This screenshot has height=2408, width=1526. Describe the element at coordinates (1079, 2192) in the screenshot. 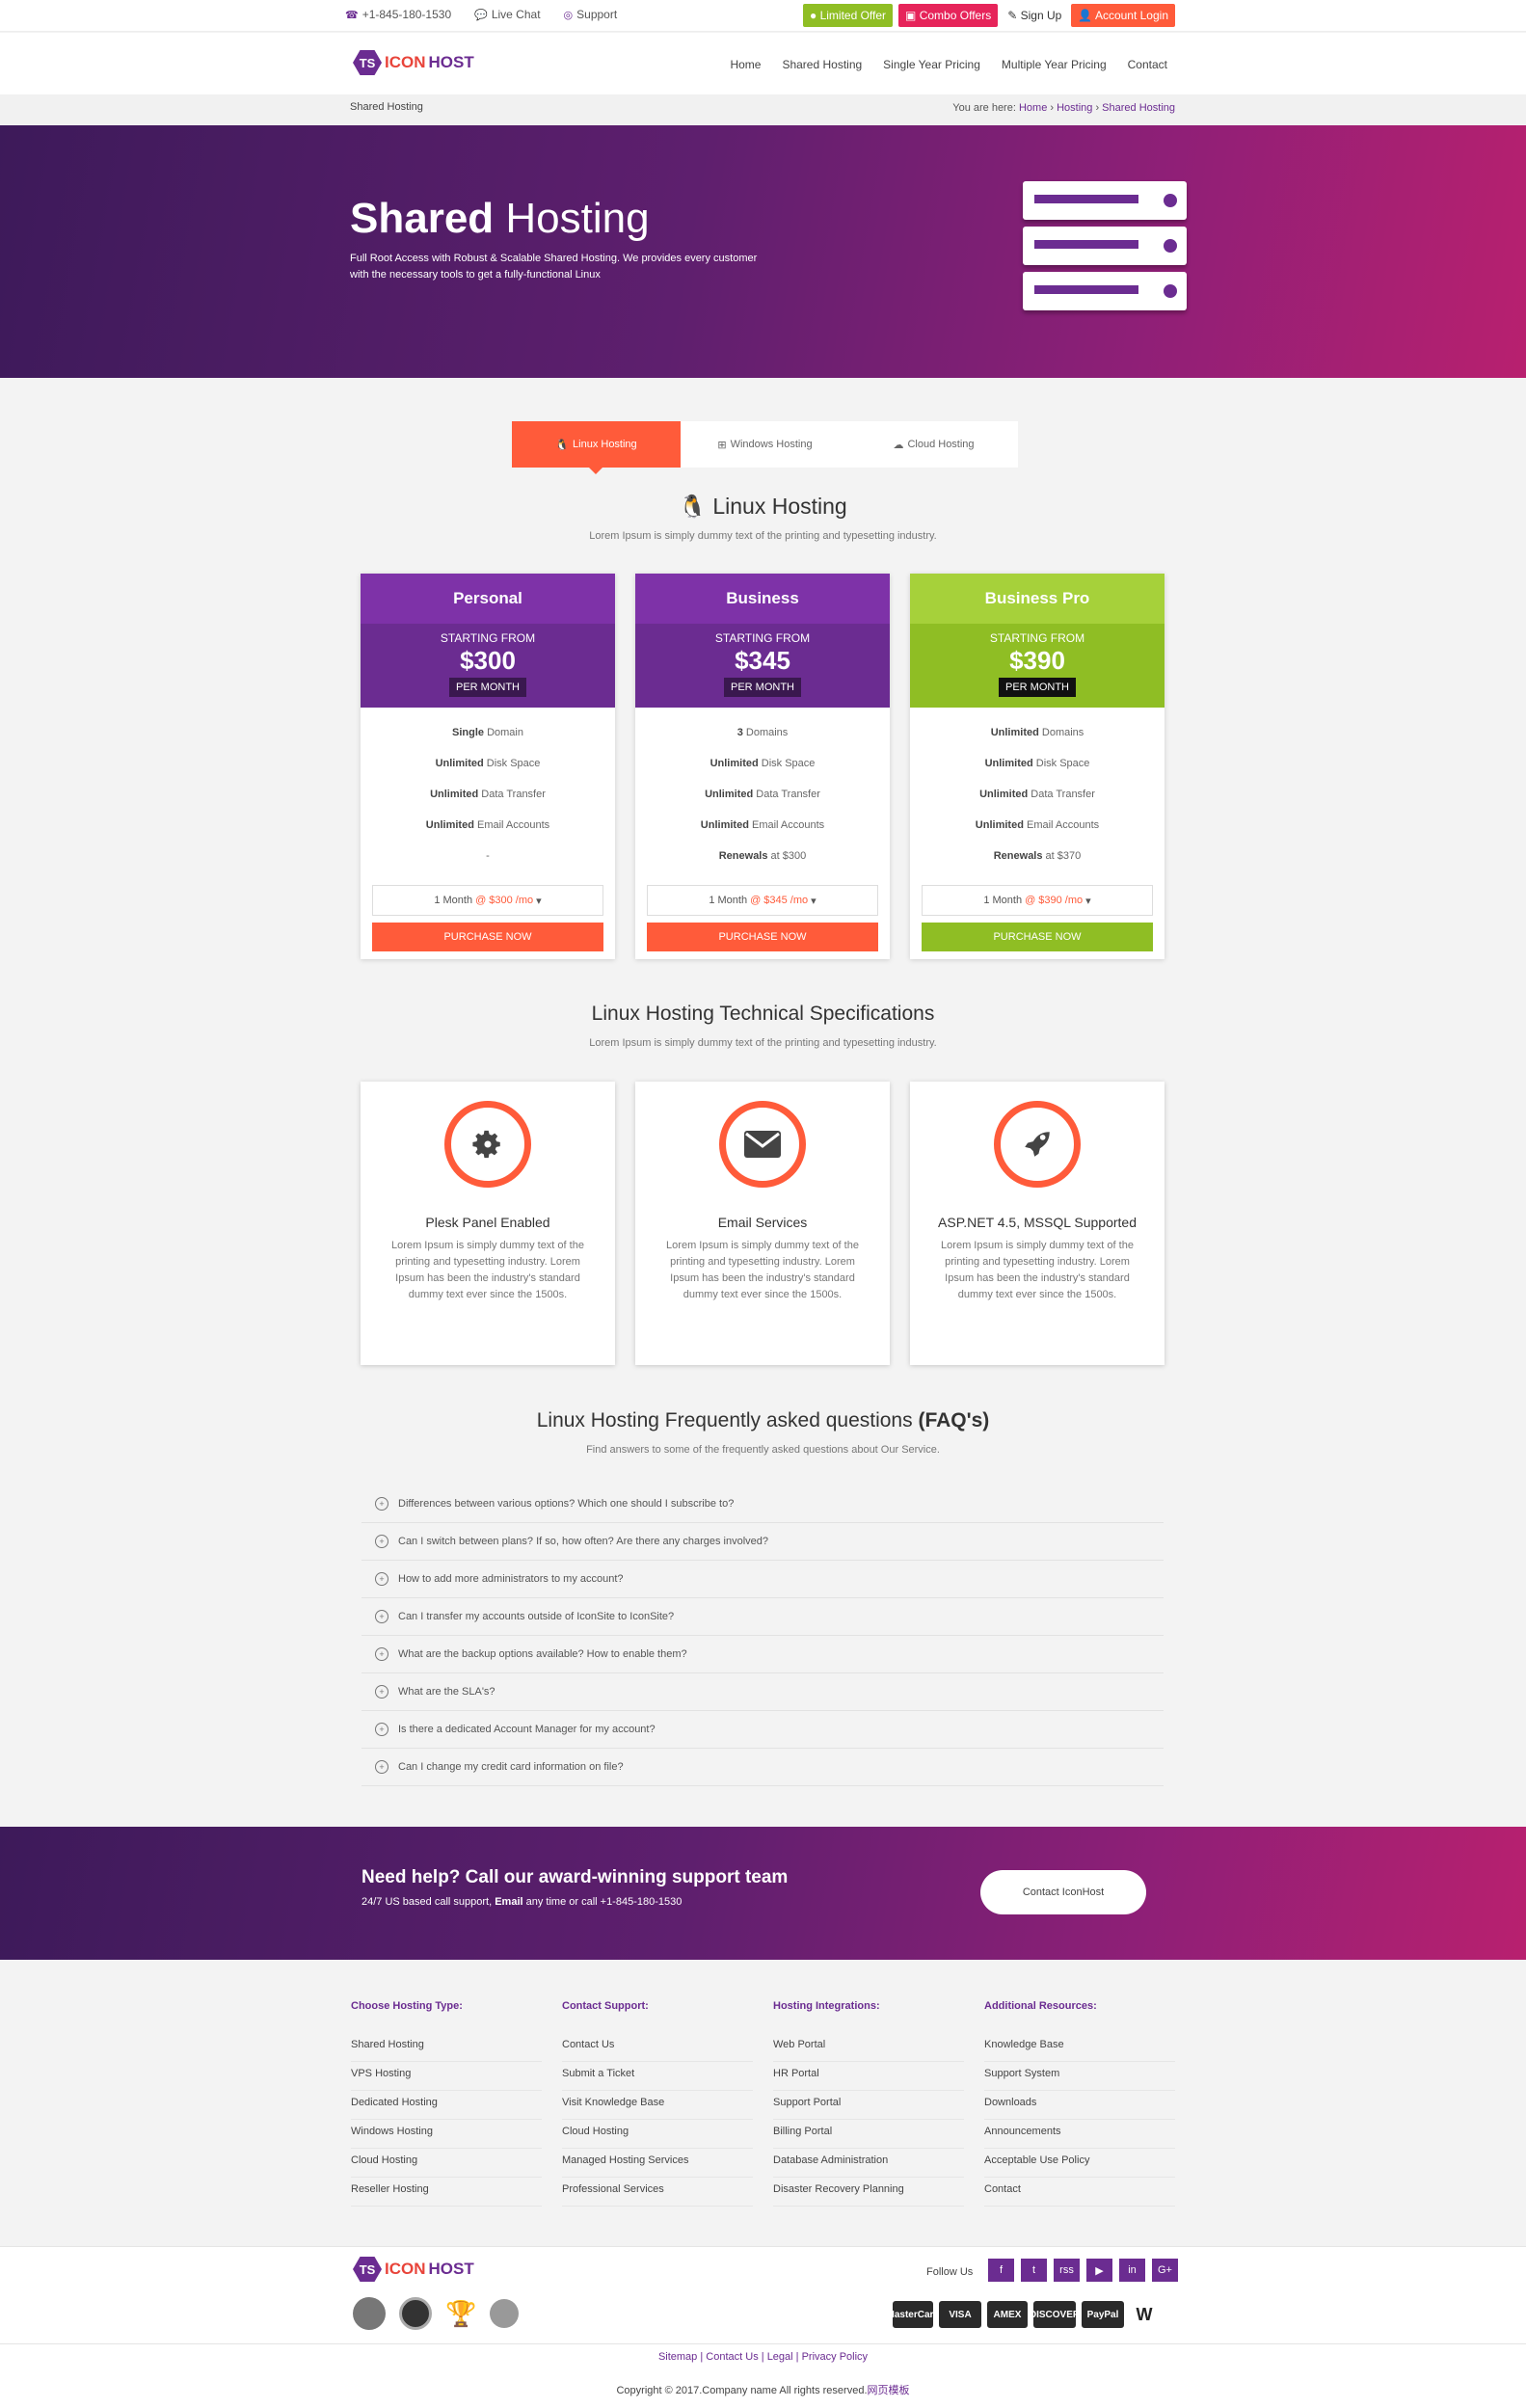

I see `footer-link: Contact` at that location.